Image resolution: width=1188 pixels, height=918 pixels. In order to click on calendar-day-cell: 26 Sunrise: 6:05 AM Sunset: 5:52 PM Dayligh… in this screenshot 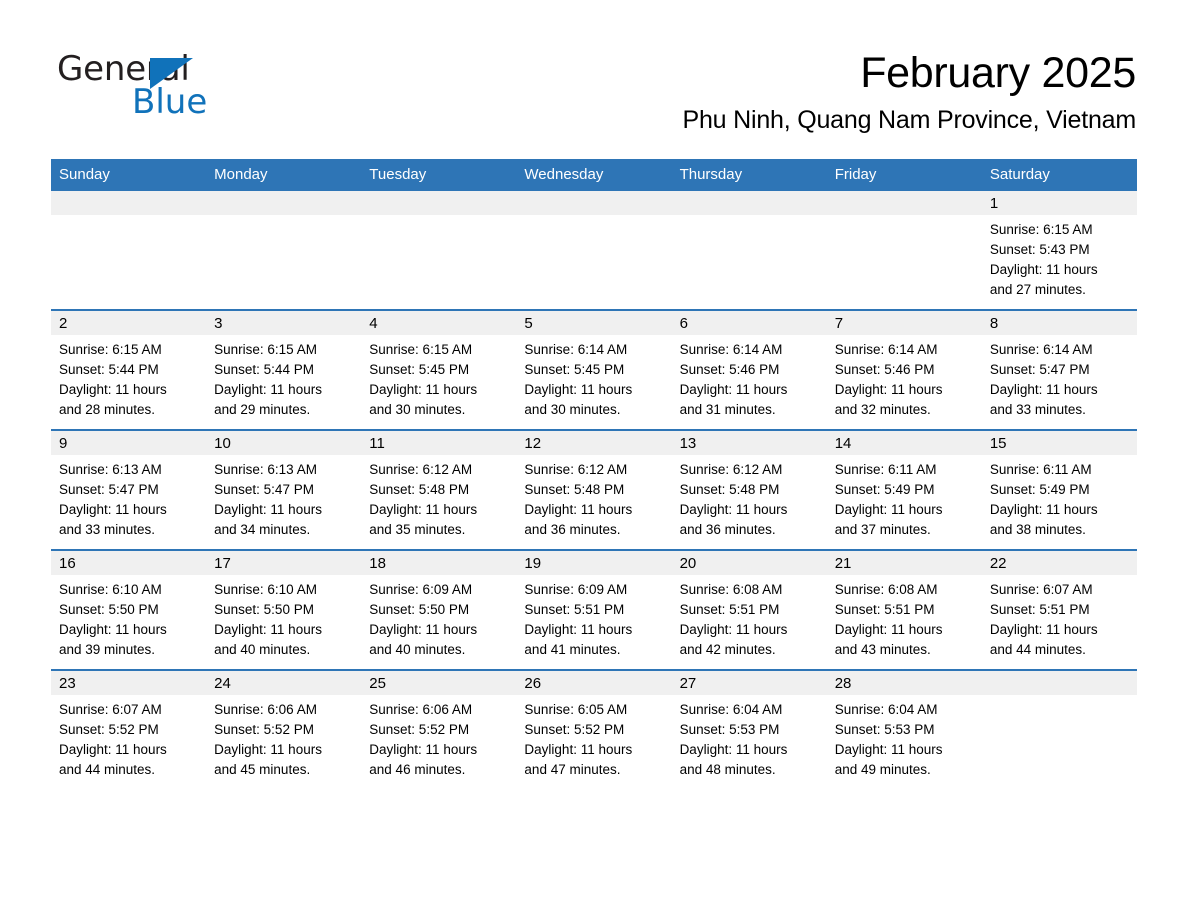, I will do `click(594, 729)`.